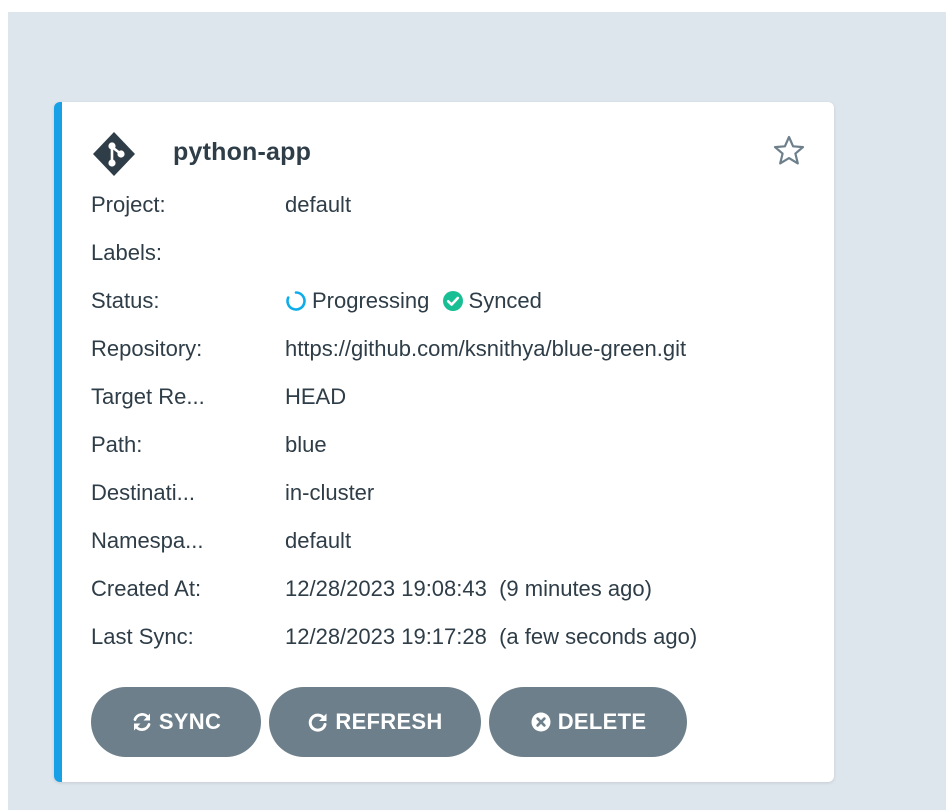 This screenshot has width=946, height=810. I want to click on labels-row: Labels:, so click(452, 254).